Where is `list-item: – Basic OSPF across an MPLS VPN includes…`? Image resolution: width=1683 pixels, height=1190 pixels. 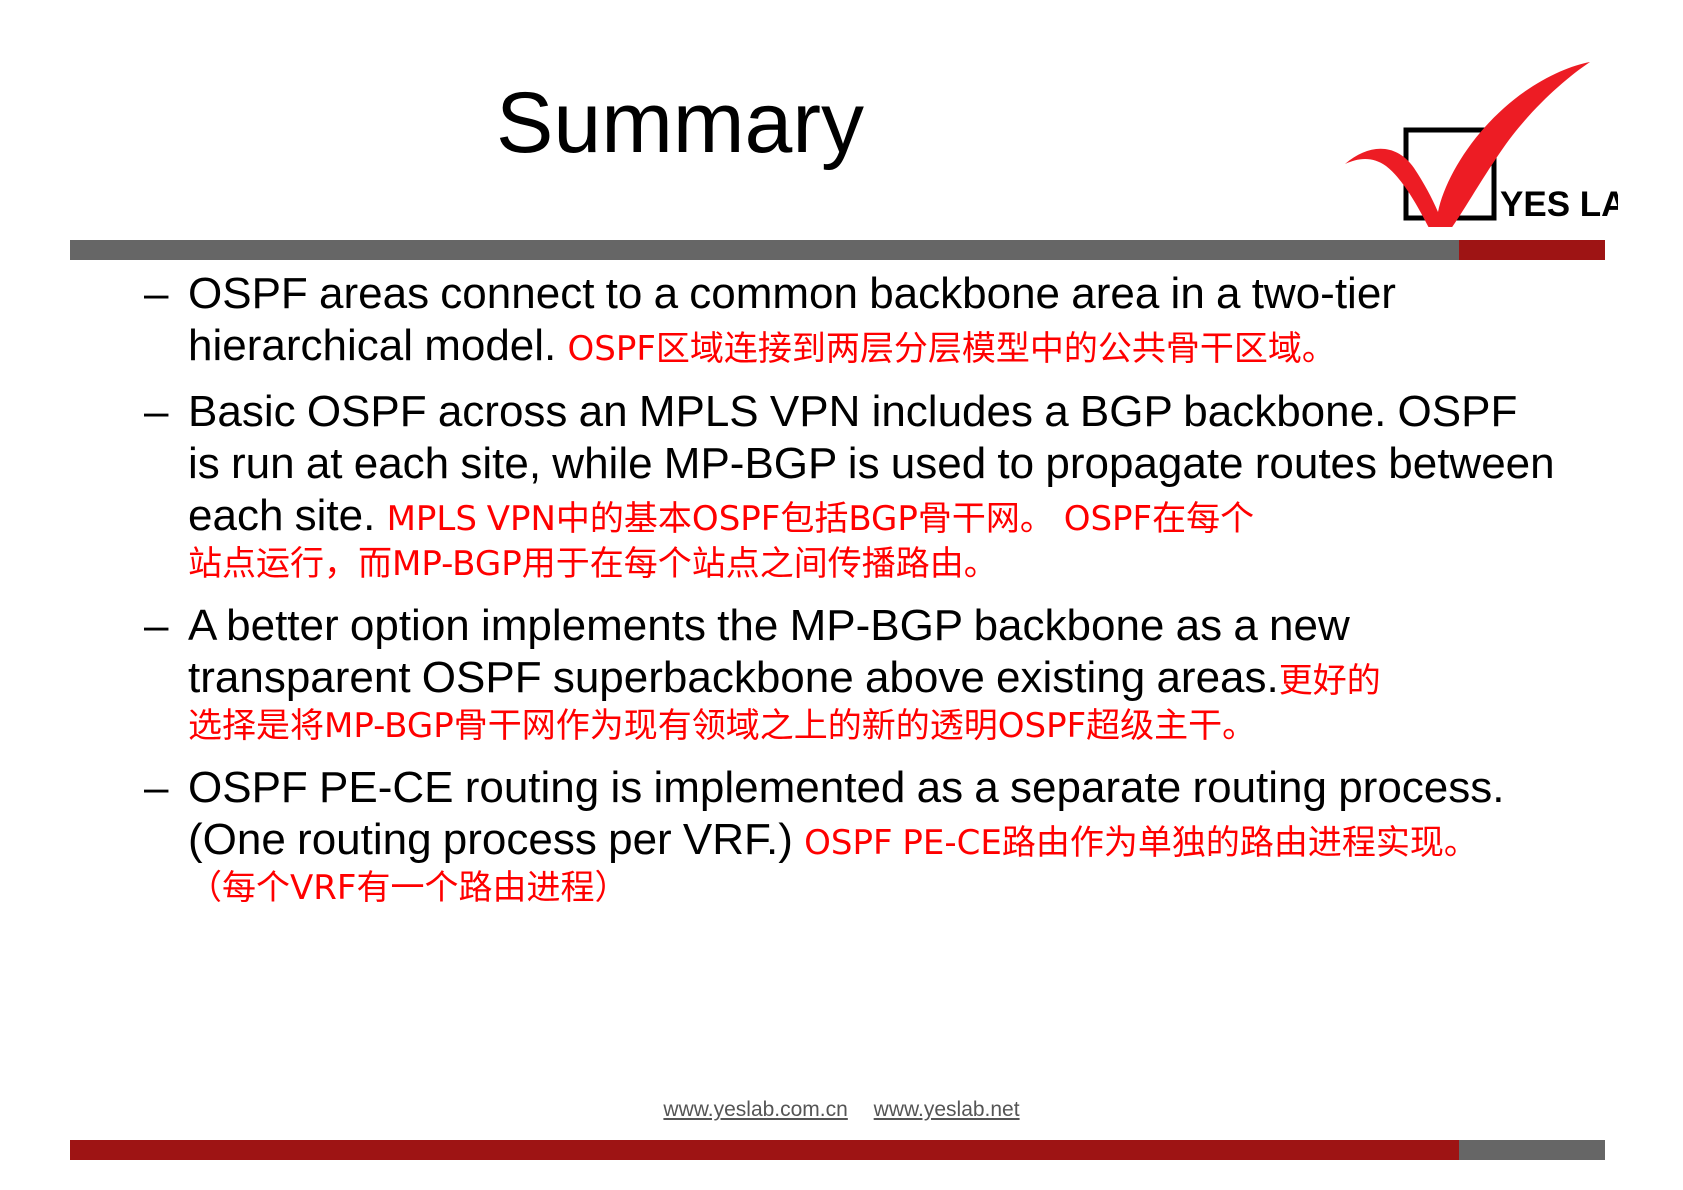
list-item: – Basic OSPF across an MPLS VPN includes… is located at coordinates (850, 486).